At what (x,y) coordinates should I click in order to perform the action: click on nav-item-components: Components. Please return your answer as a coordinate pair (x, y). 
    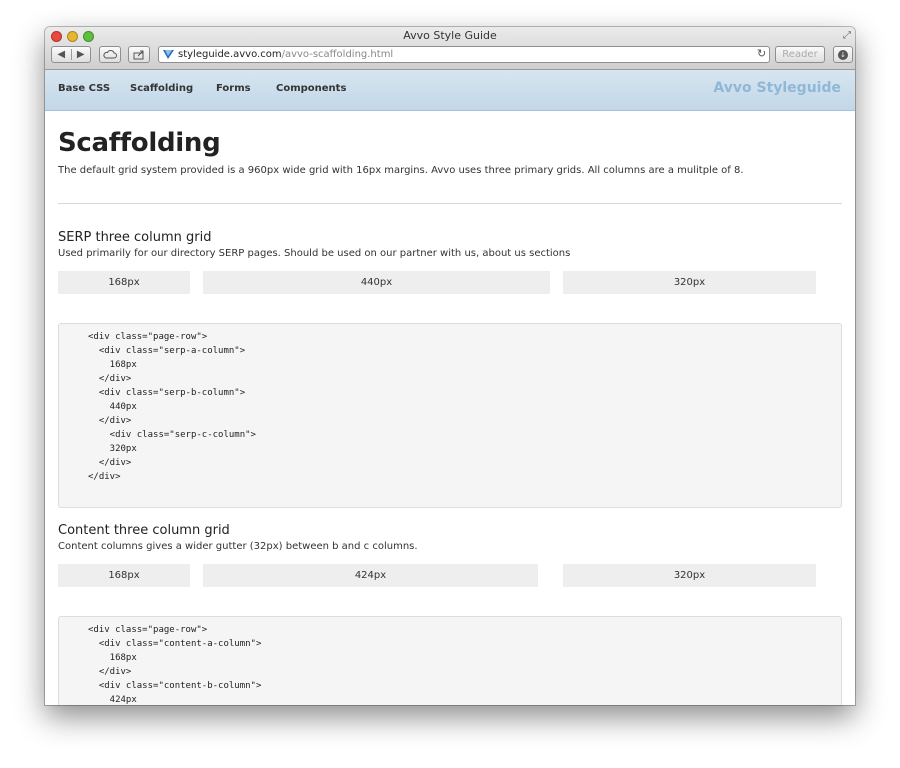
    Looking at the image, I should click on (311, 88).